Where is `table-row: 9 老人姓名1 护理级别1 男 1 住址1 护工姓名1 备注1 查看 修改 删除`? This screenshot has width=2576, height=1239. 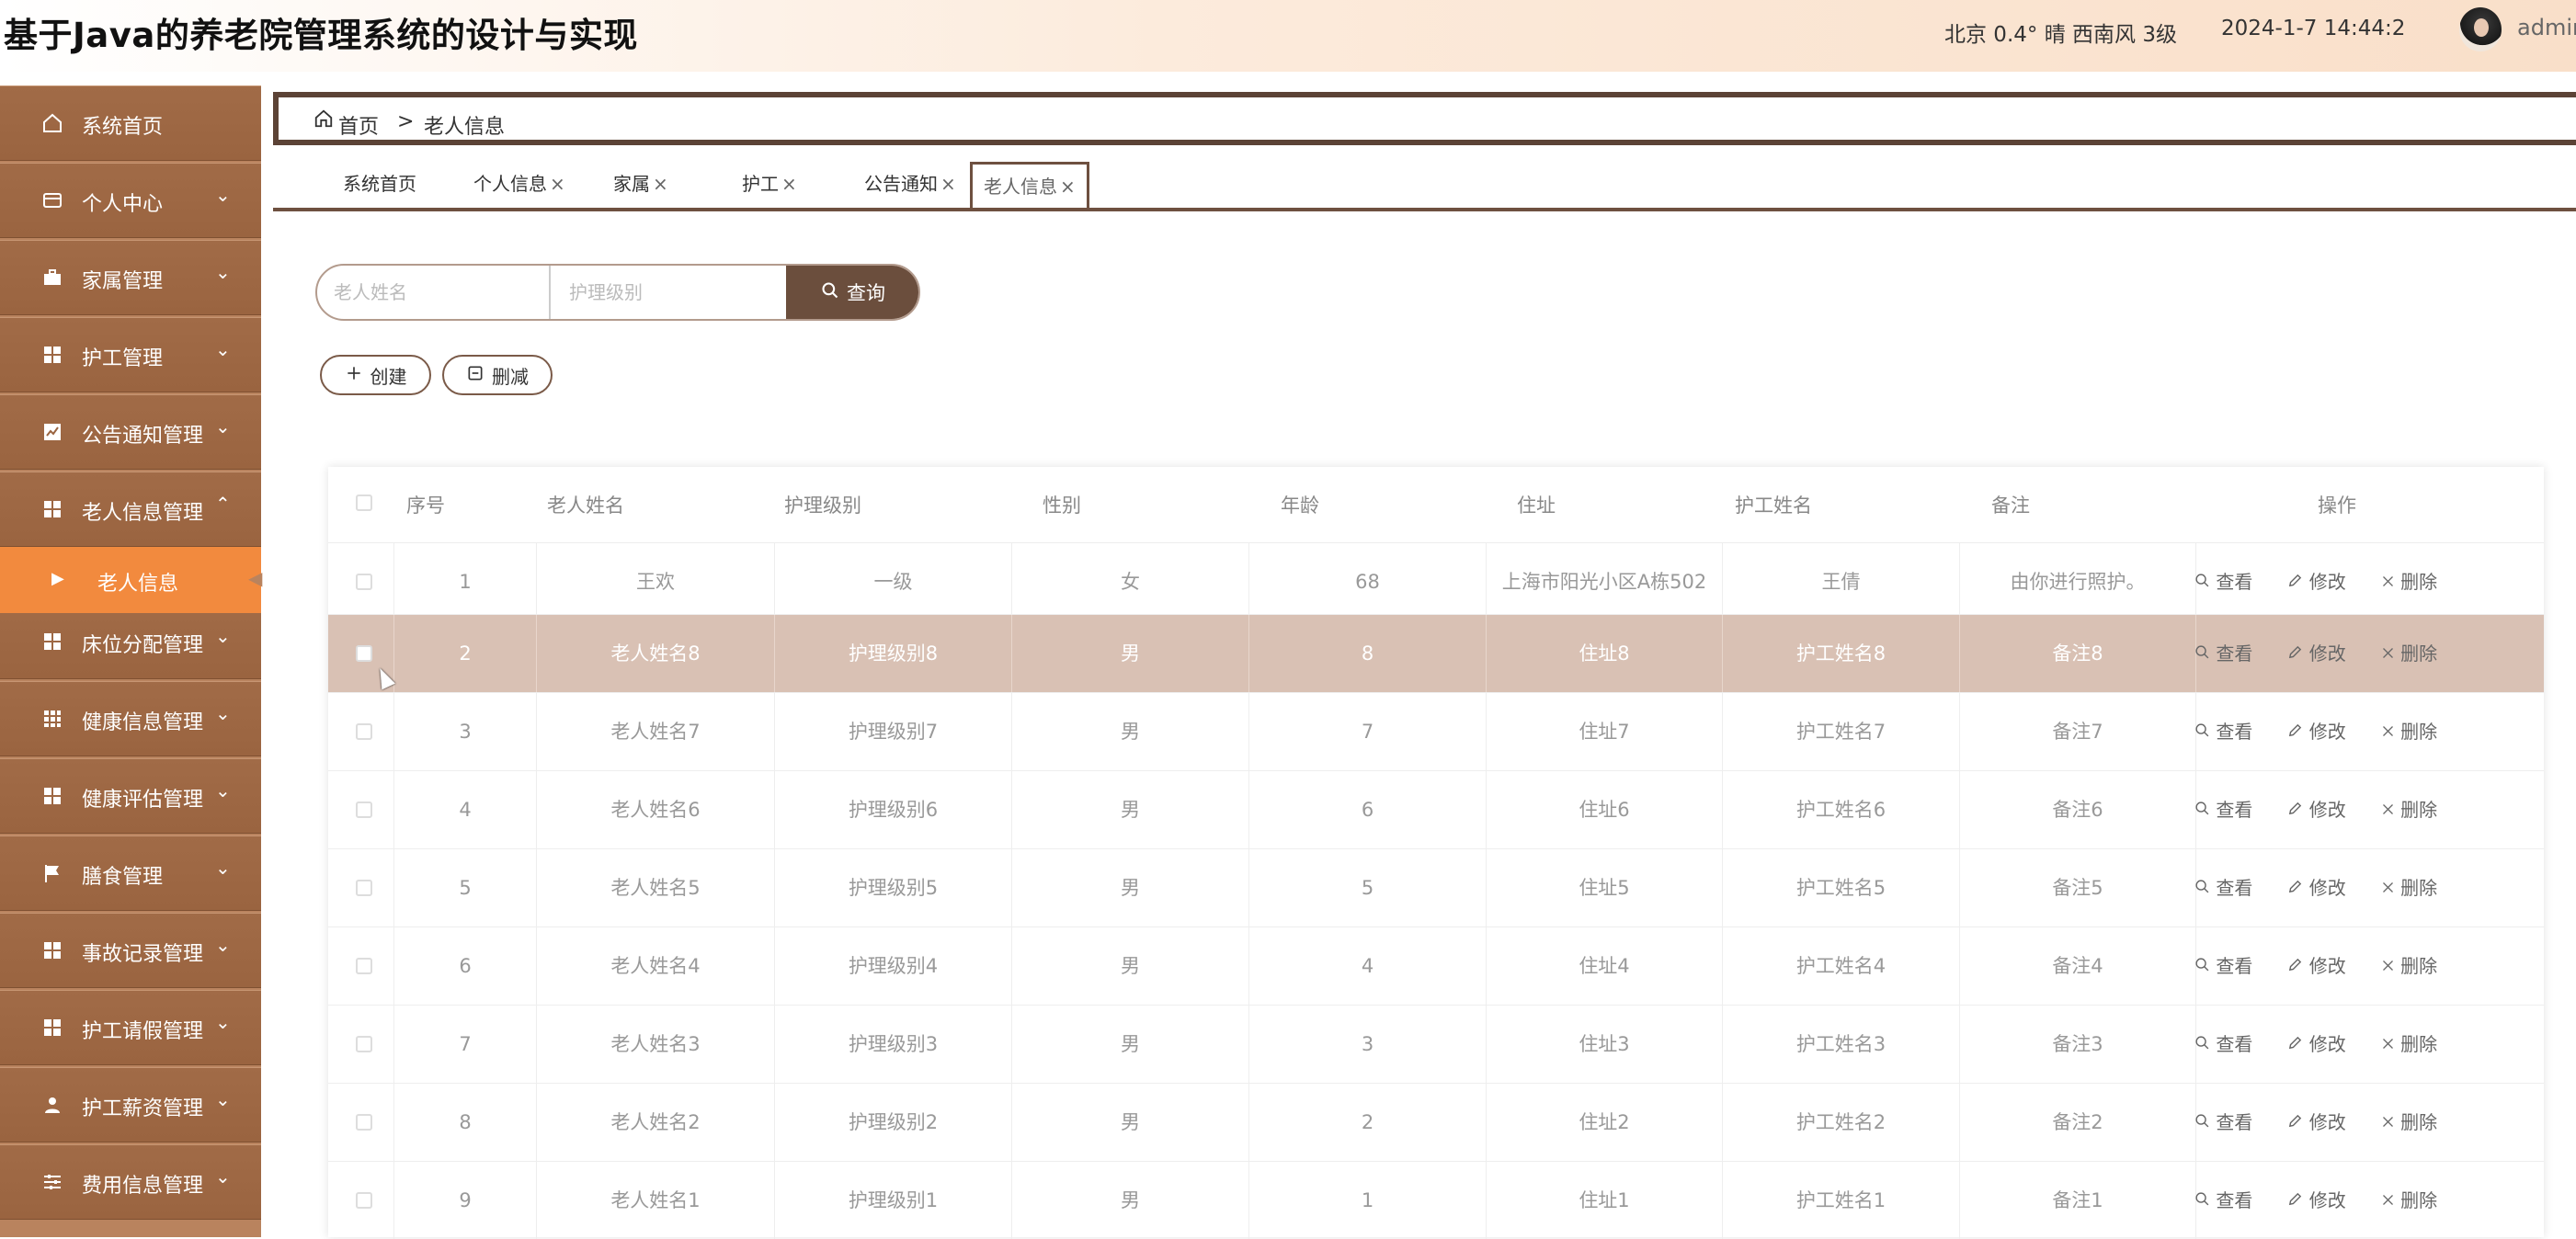 table-row: 9 老人姓名1 护理级别1 男 1 住址1 护工姓名1 备注1 查看 修改 删除 is located at coordinates (1436, 1200).